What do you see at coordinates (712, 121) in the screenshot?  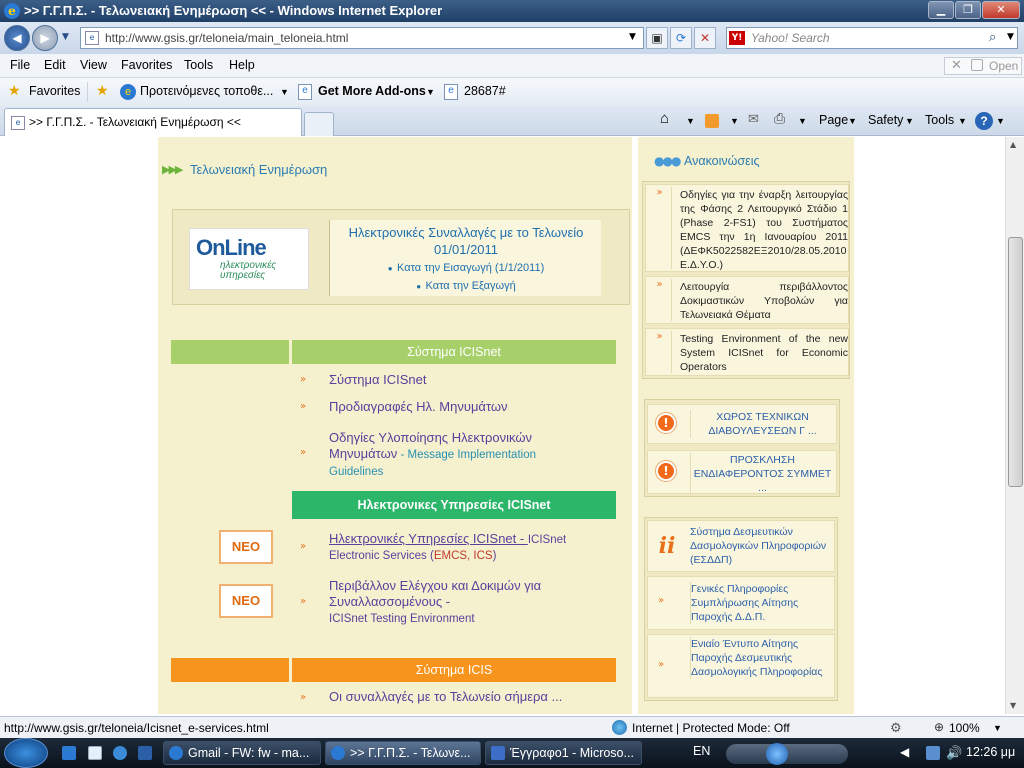 I see `rss-icon` at bounding box center [712, 121].